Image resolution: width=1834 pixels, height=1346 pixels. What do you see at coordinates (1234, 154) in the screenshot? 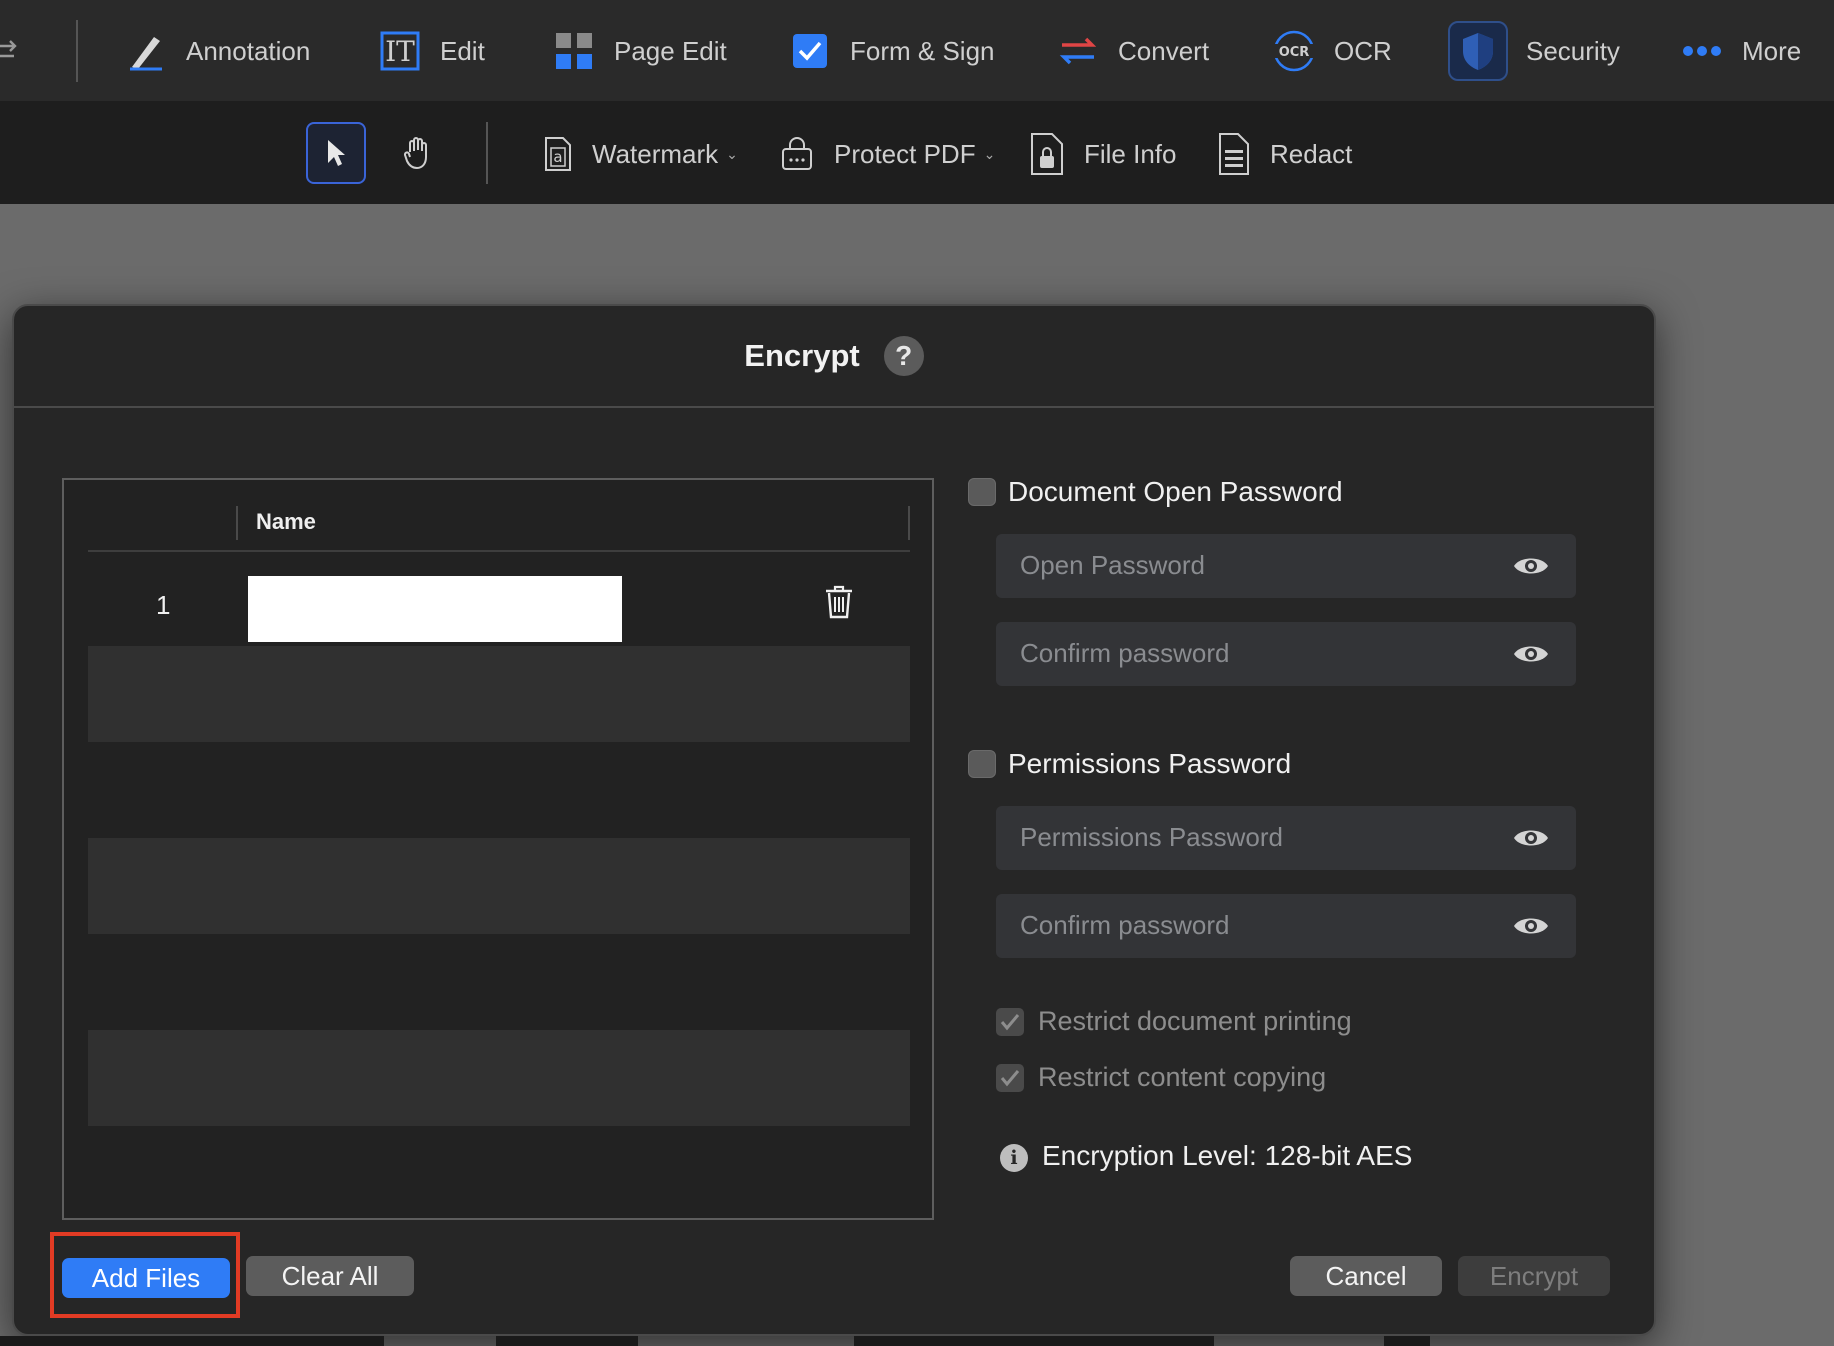
I see `redact-document-icon` at bounding box center [1234, 154].